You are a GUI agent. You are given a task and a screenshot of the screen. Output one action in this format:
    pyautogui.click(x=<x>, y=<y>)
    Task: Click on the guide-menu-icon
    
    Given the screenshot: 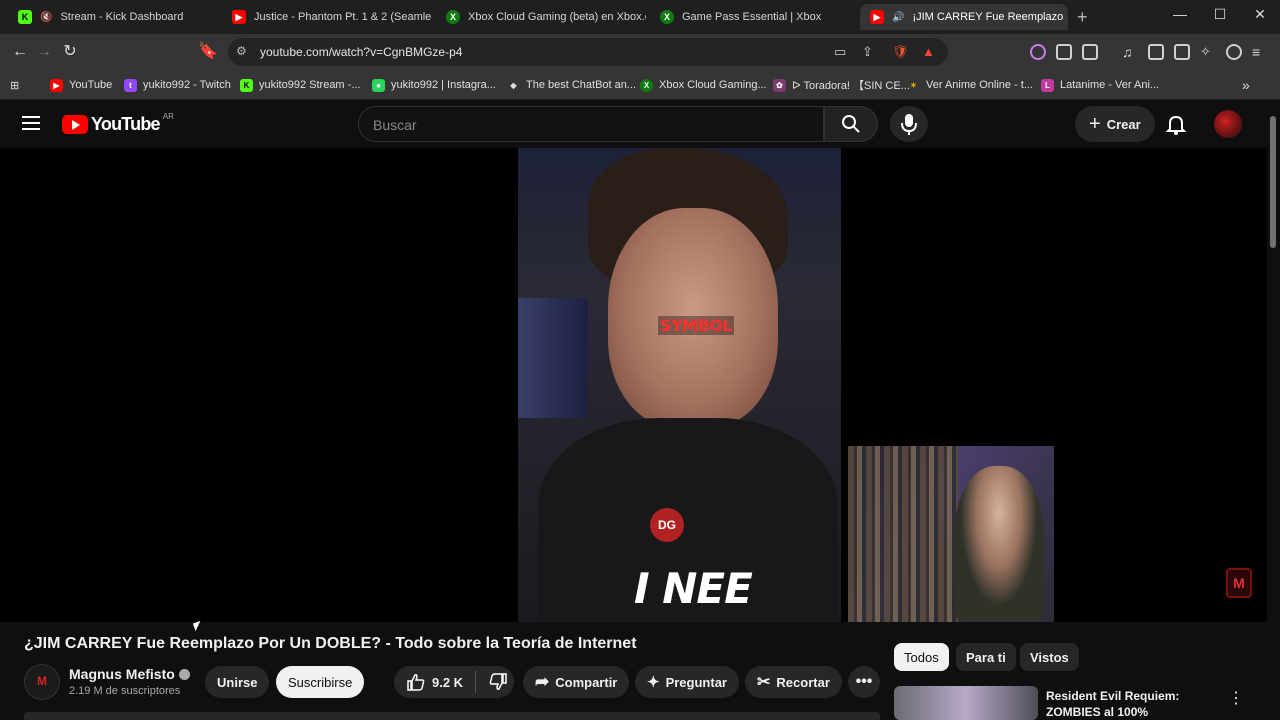 What is the action you would take?
    pyautogui.click(x=31, y=123)
    